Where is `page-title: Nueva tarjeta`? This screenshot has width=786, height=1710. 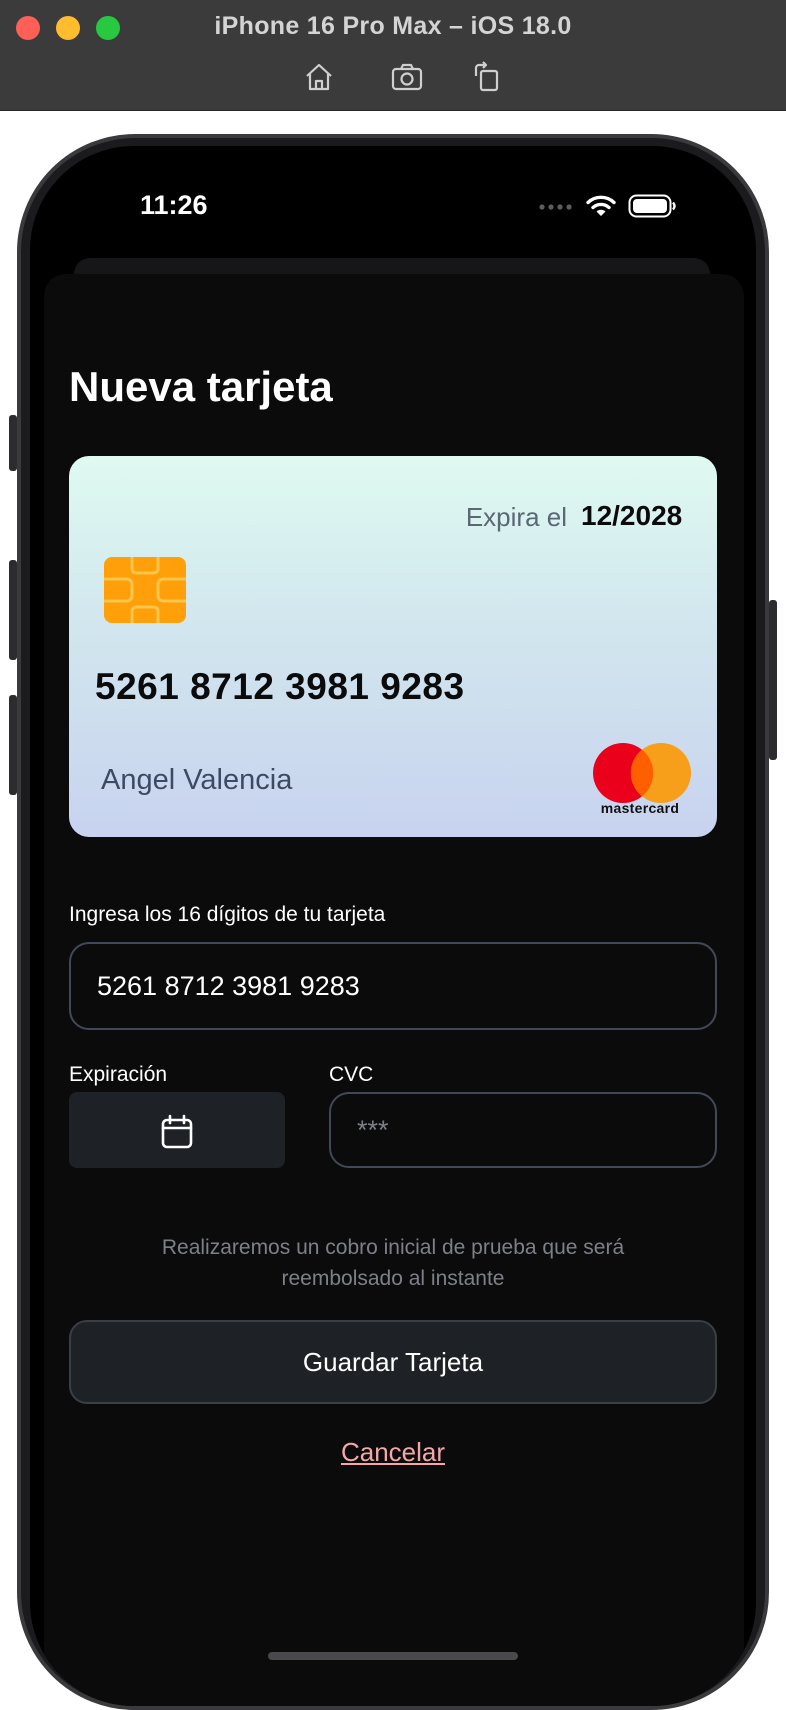
page-title: Nueva tarjeta is located at coordinates (201, 386).